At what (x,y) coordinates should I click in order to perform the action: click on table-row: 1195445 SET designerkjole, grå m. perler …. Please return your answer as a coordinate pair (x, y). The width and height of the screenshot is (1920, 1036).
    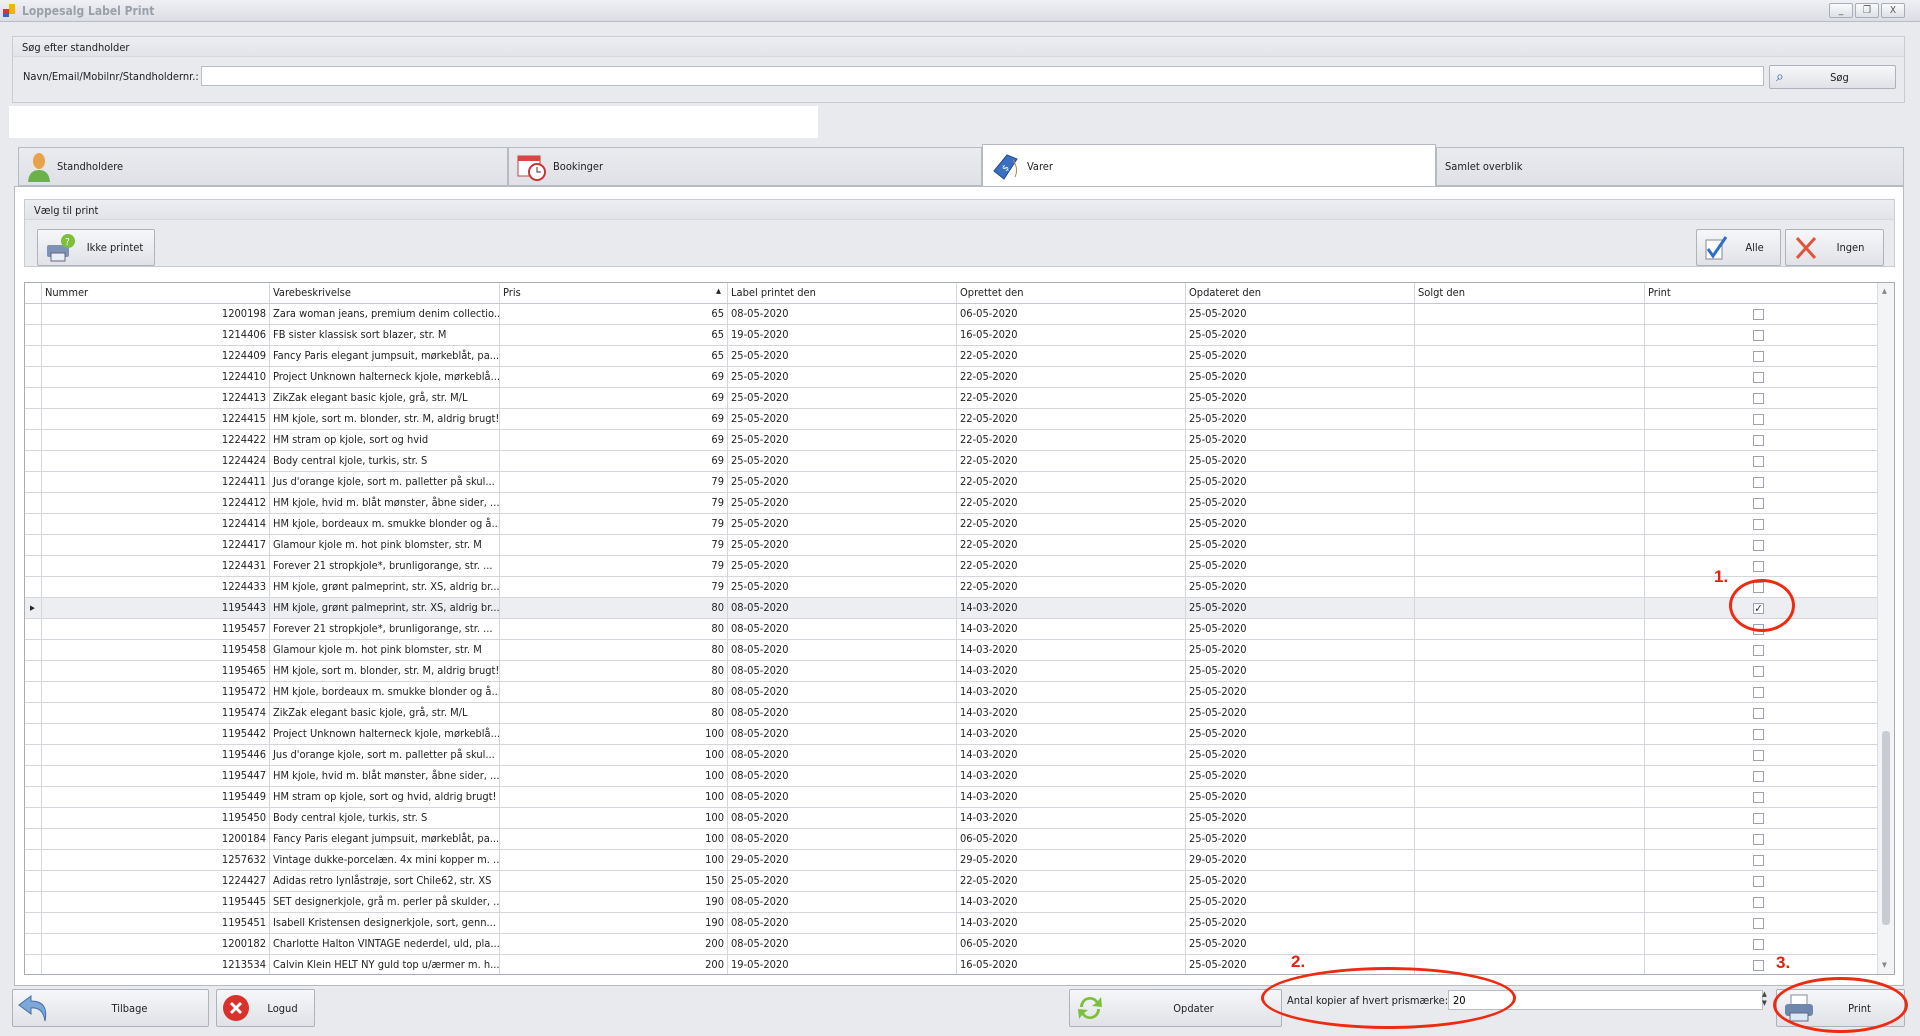
    Looking at the image, I should click on (951, 902).